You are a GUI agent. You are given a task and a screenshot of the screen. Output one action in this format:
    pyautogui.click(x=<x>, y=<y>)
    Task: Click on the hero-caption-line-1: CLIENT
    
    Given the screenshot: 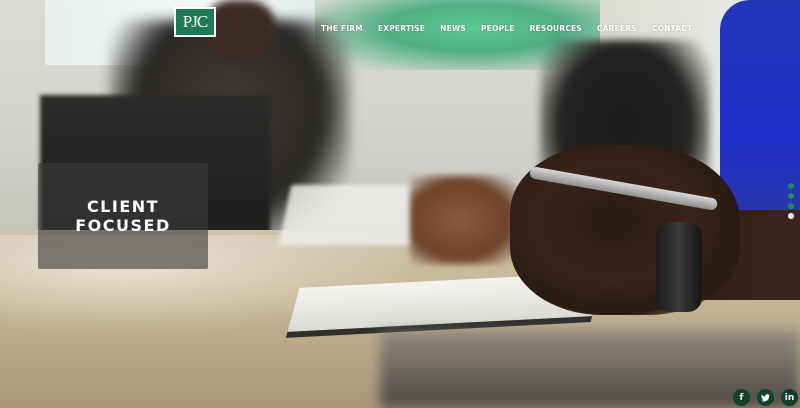 What is the action you would take?
    pyautogui.click(x=123, y=206)
    